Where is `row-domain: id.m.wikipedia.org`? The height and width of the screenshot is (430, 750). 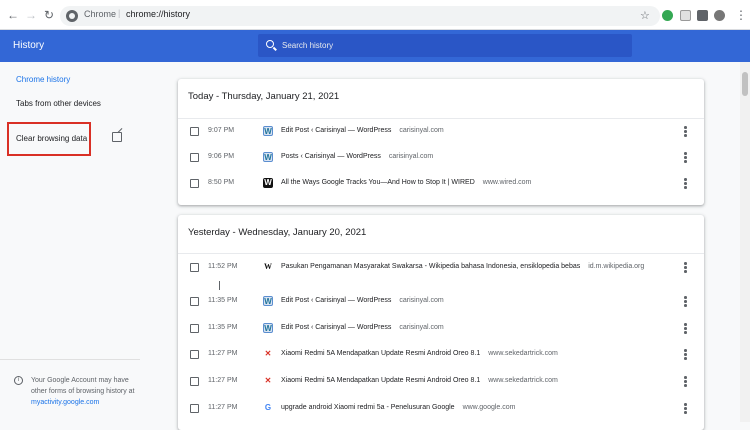 row-domain: id.m.wikipedia.org is located at coordinates (616, 266).